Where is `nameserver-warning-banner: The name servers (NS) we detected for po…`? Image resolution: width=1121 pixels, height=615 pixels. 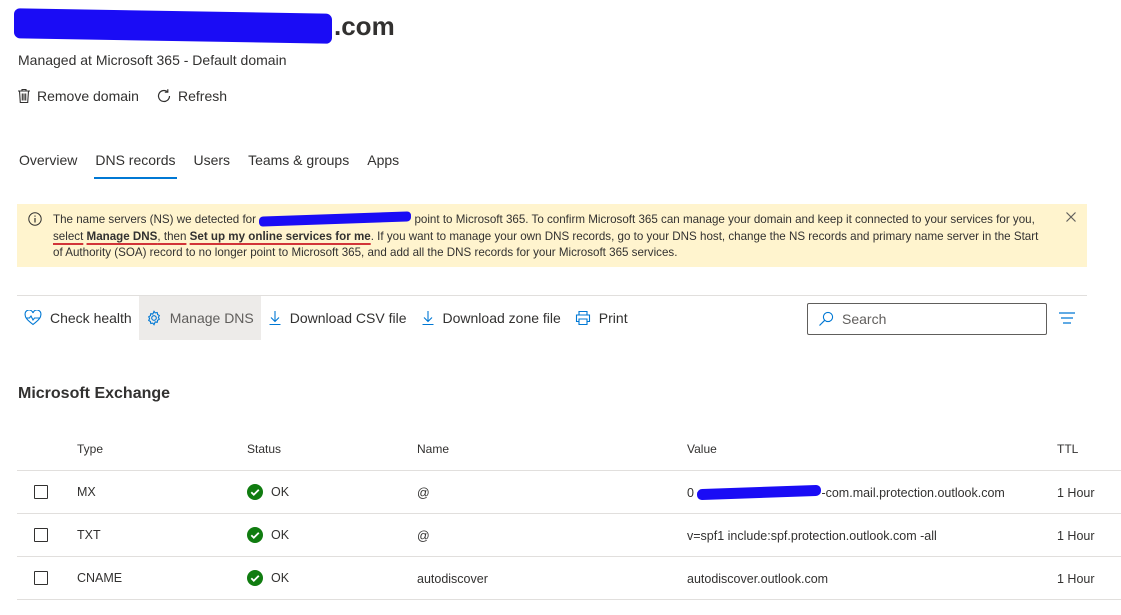 nameserver-warning-banner: The name servers (NS) we detected for po… is located at coordinates (552, 235).